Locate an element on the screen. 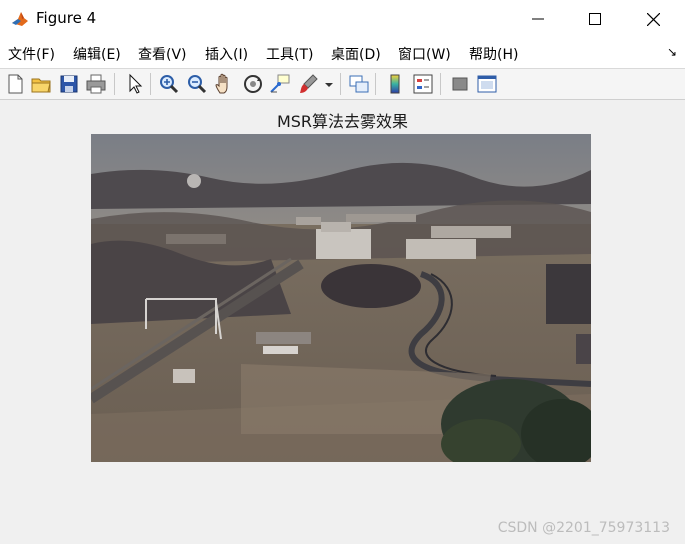  minimize-button is located at coordinates (538, 19).